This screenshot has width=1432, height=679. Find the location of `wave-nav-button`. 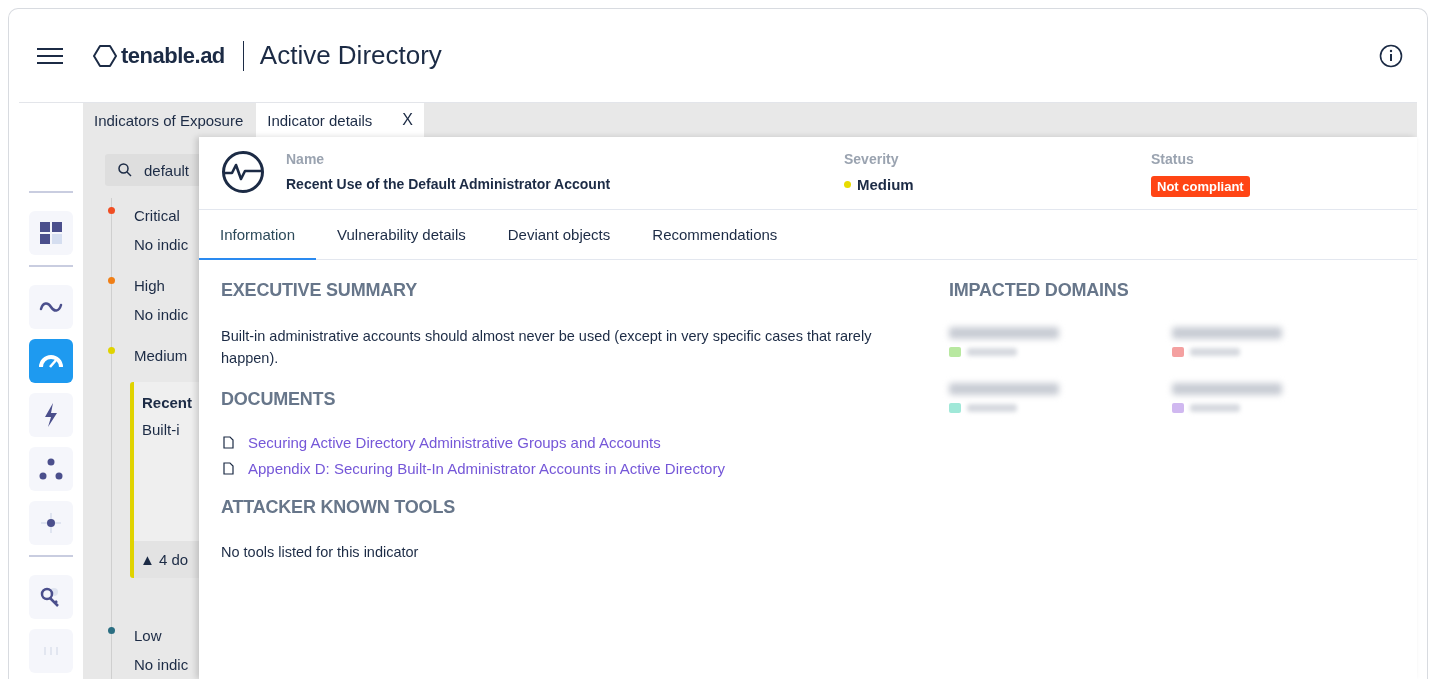

wave-nav-button is located at coordinates (51, 307).